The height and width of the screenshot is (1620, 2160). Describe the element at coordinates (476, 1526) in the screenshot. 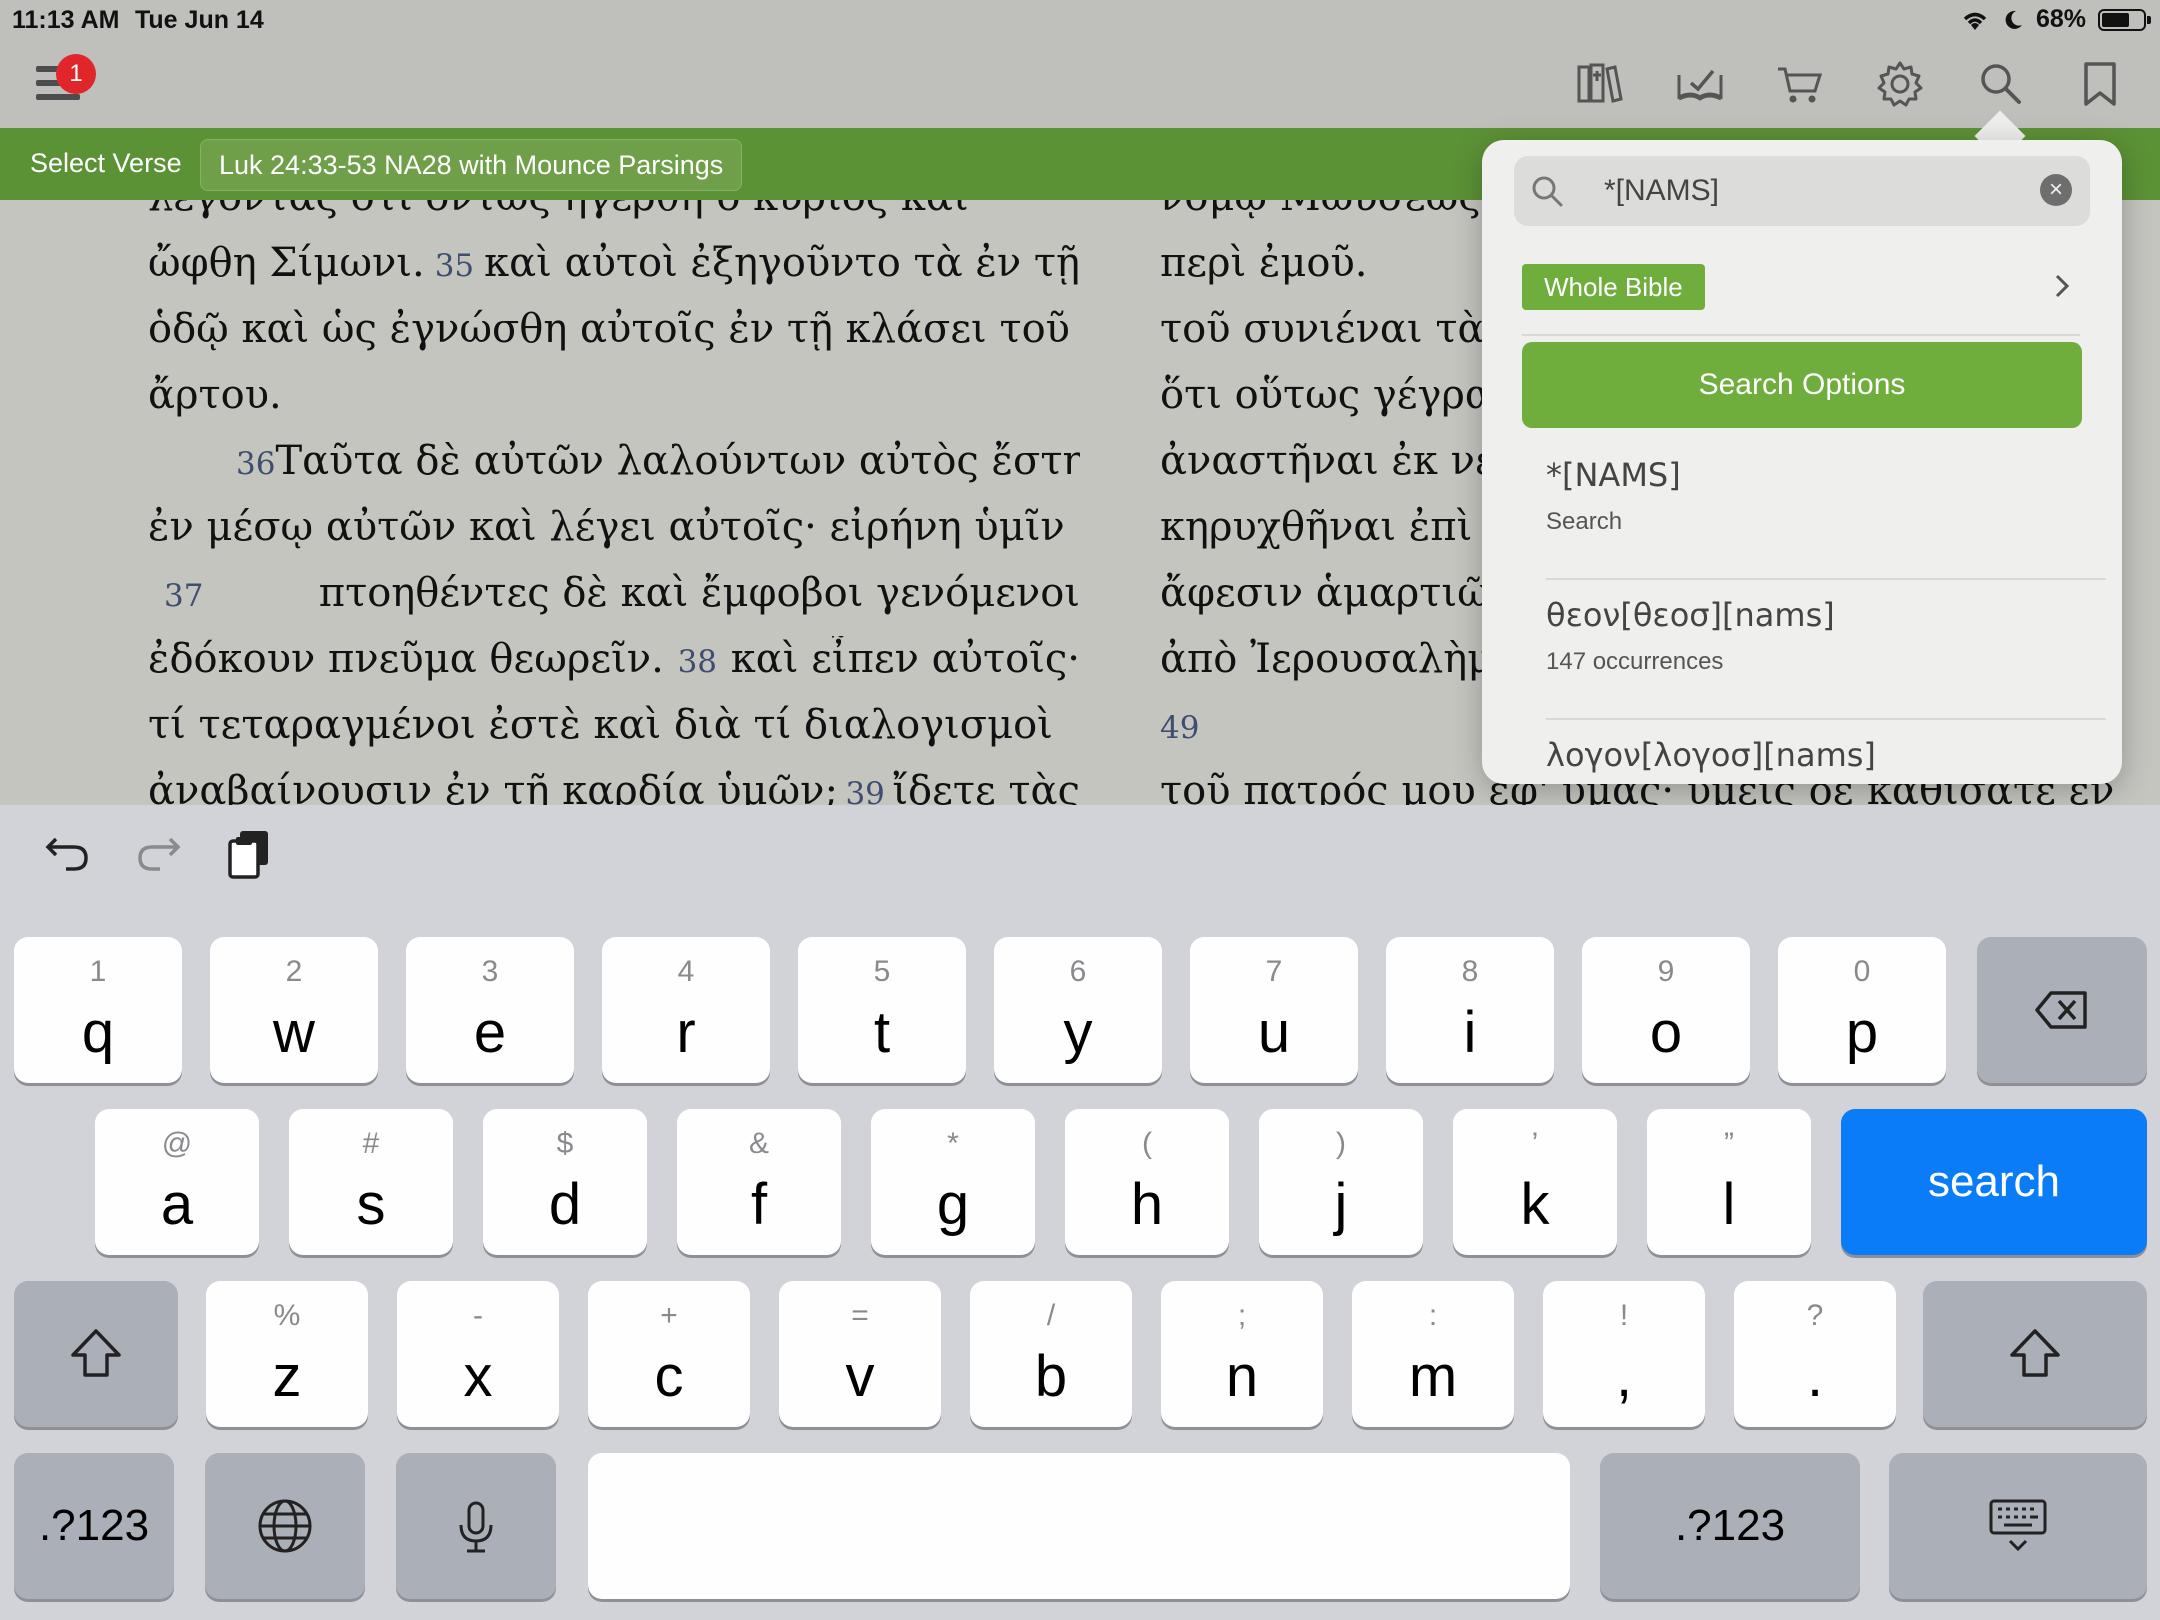

I see `dictation-key` at that location.